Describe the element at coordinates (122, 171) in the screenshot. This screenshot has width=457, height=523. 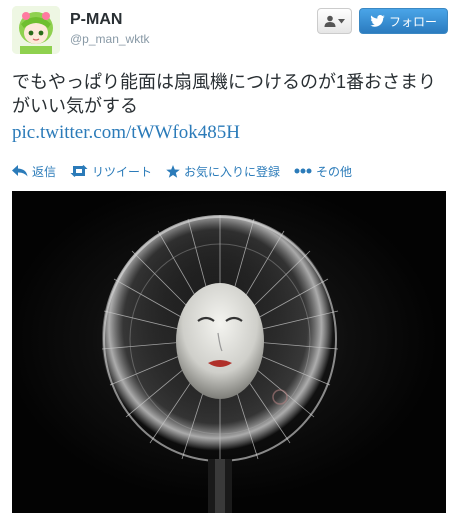
I see `retweet-label: リツイート` at that location.